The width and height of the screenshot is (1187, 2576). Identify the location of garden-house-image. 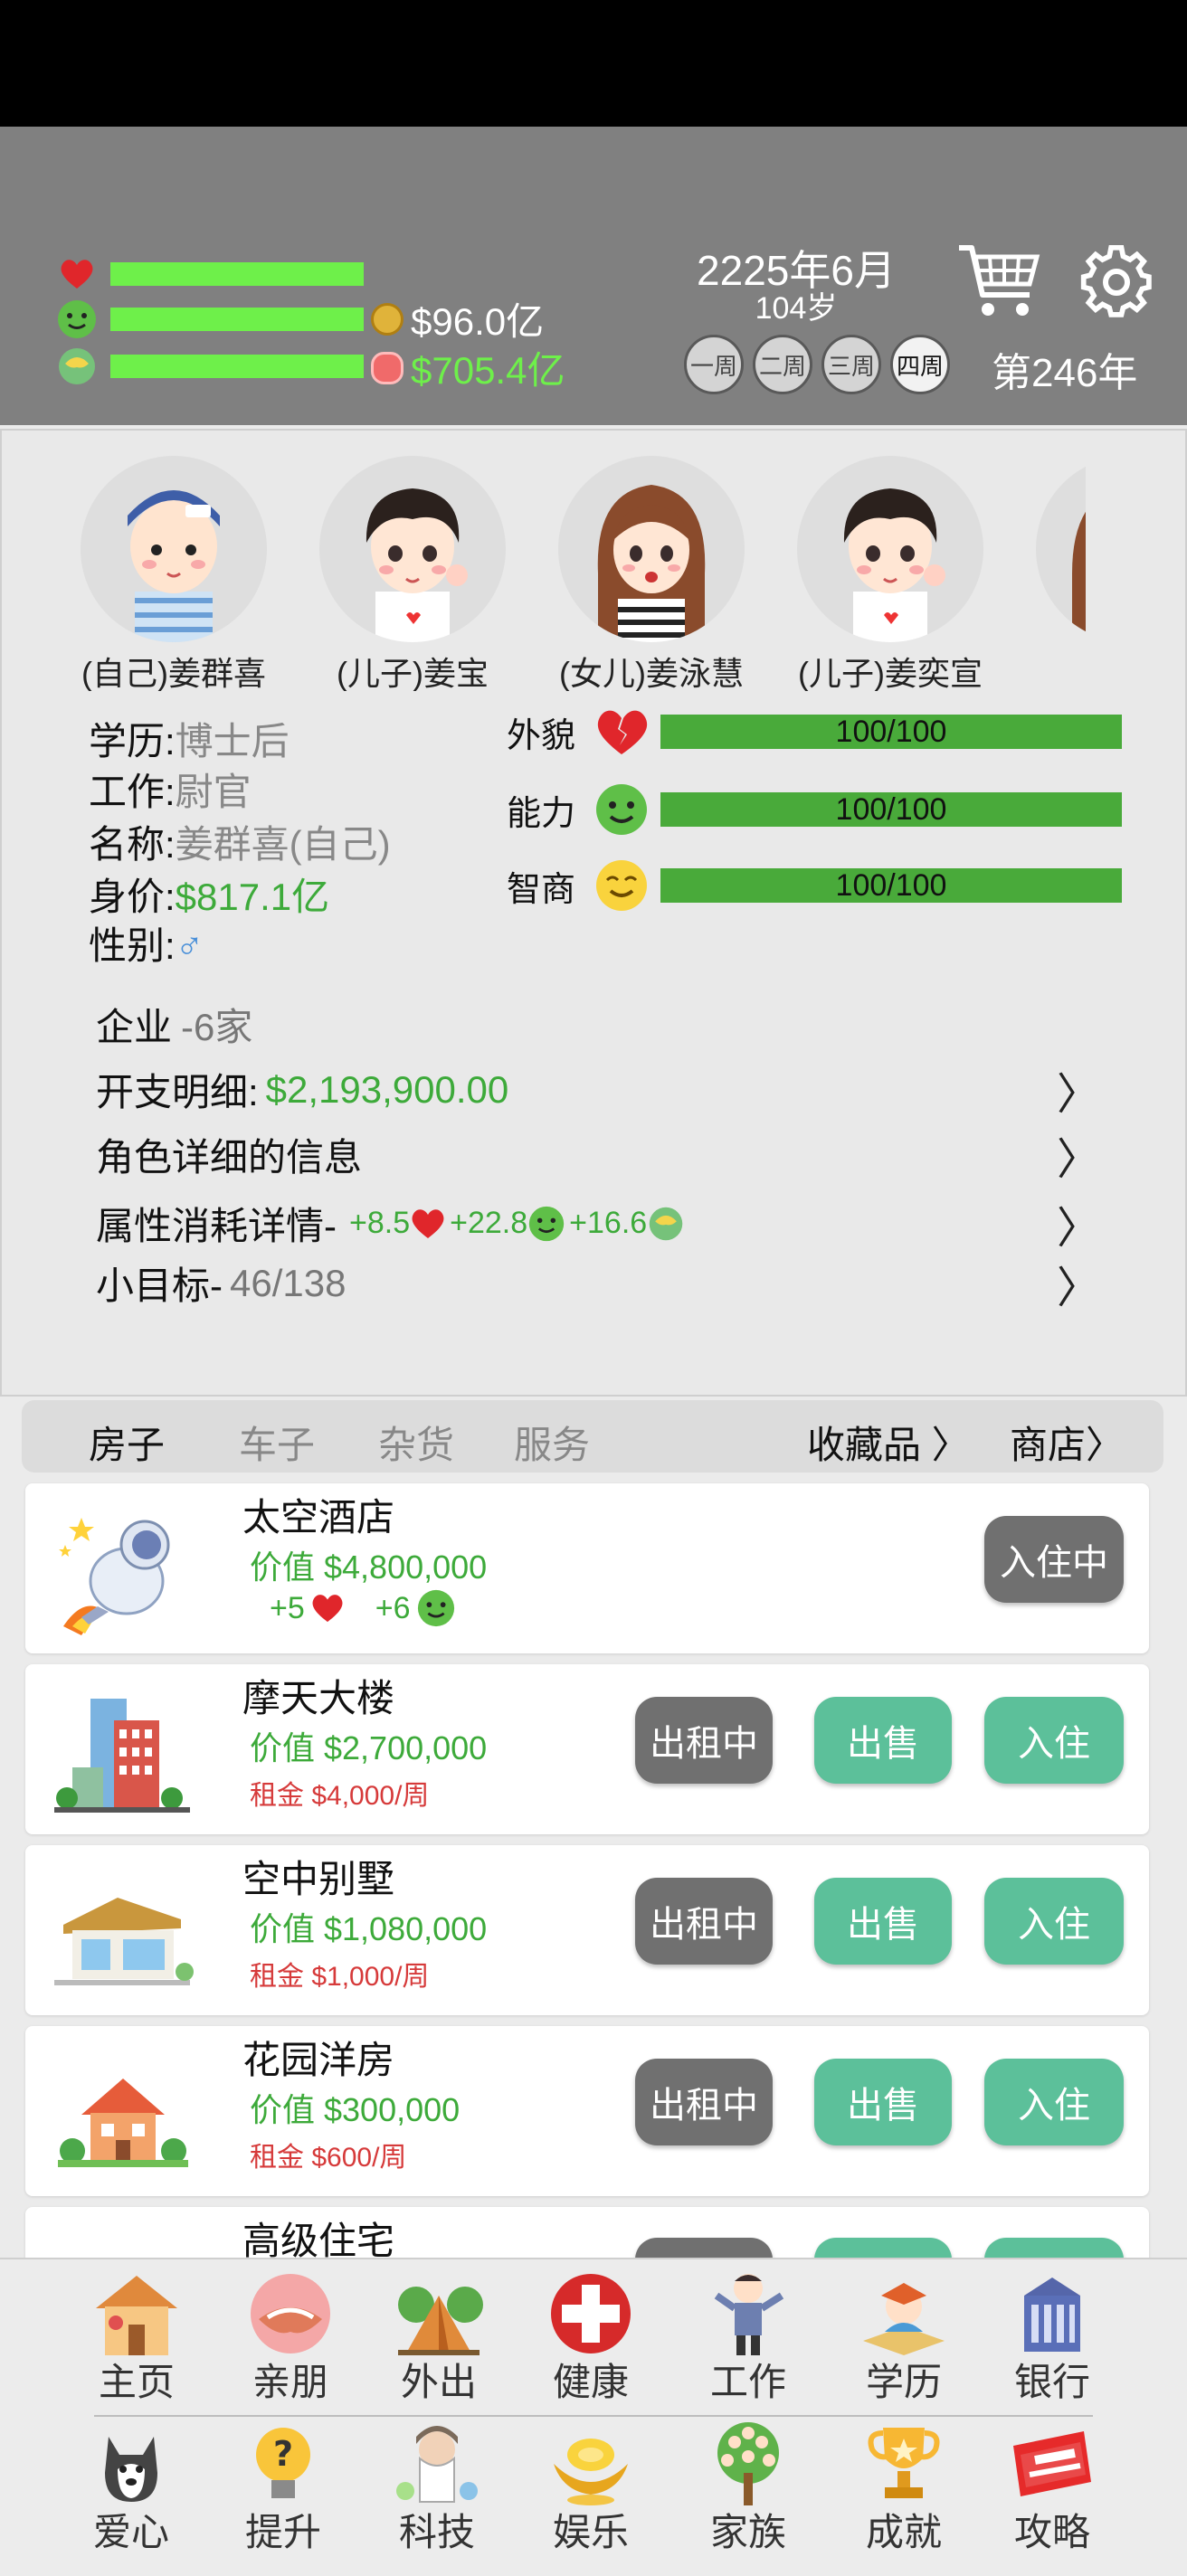
(123, 2123).